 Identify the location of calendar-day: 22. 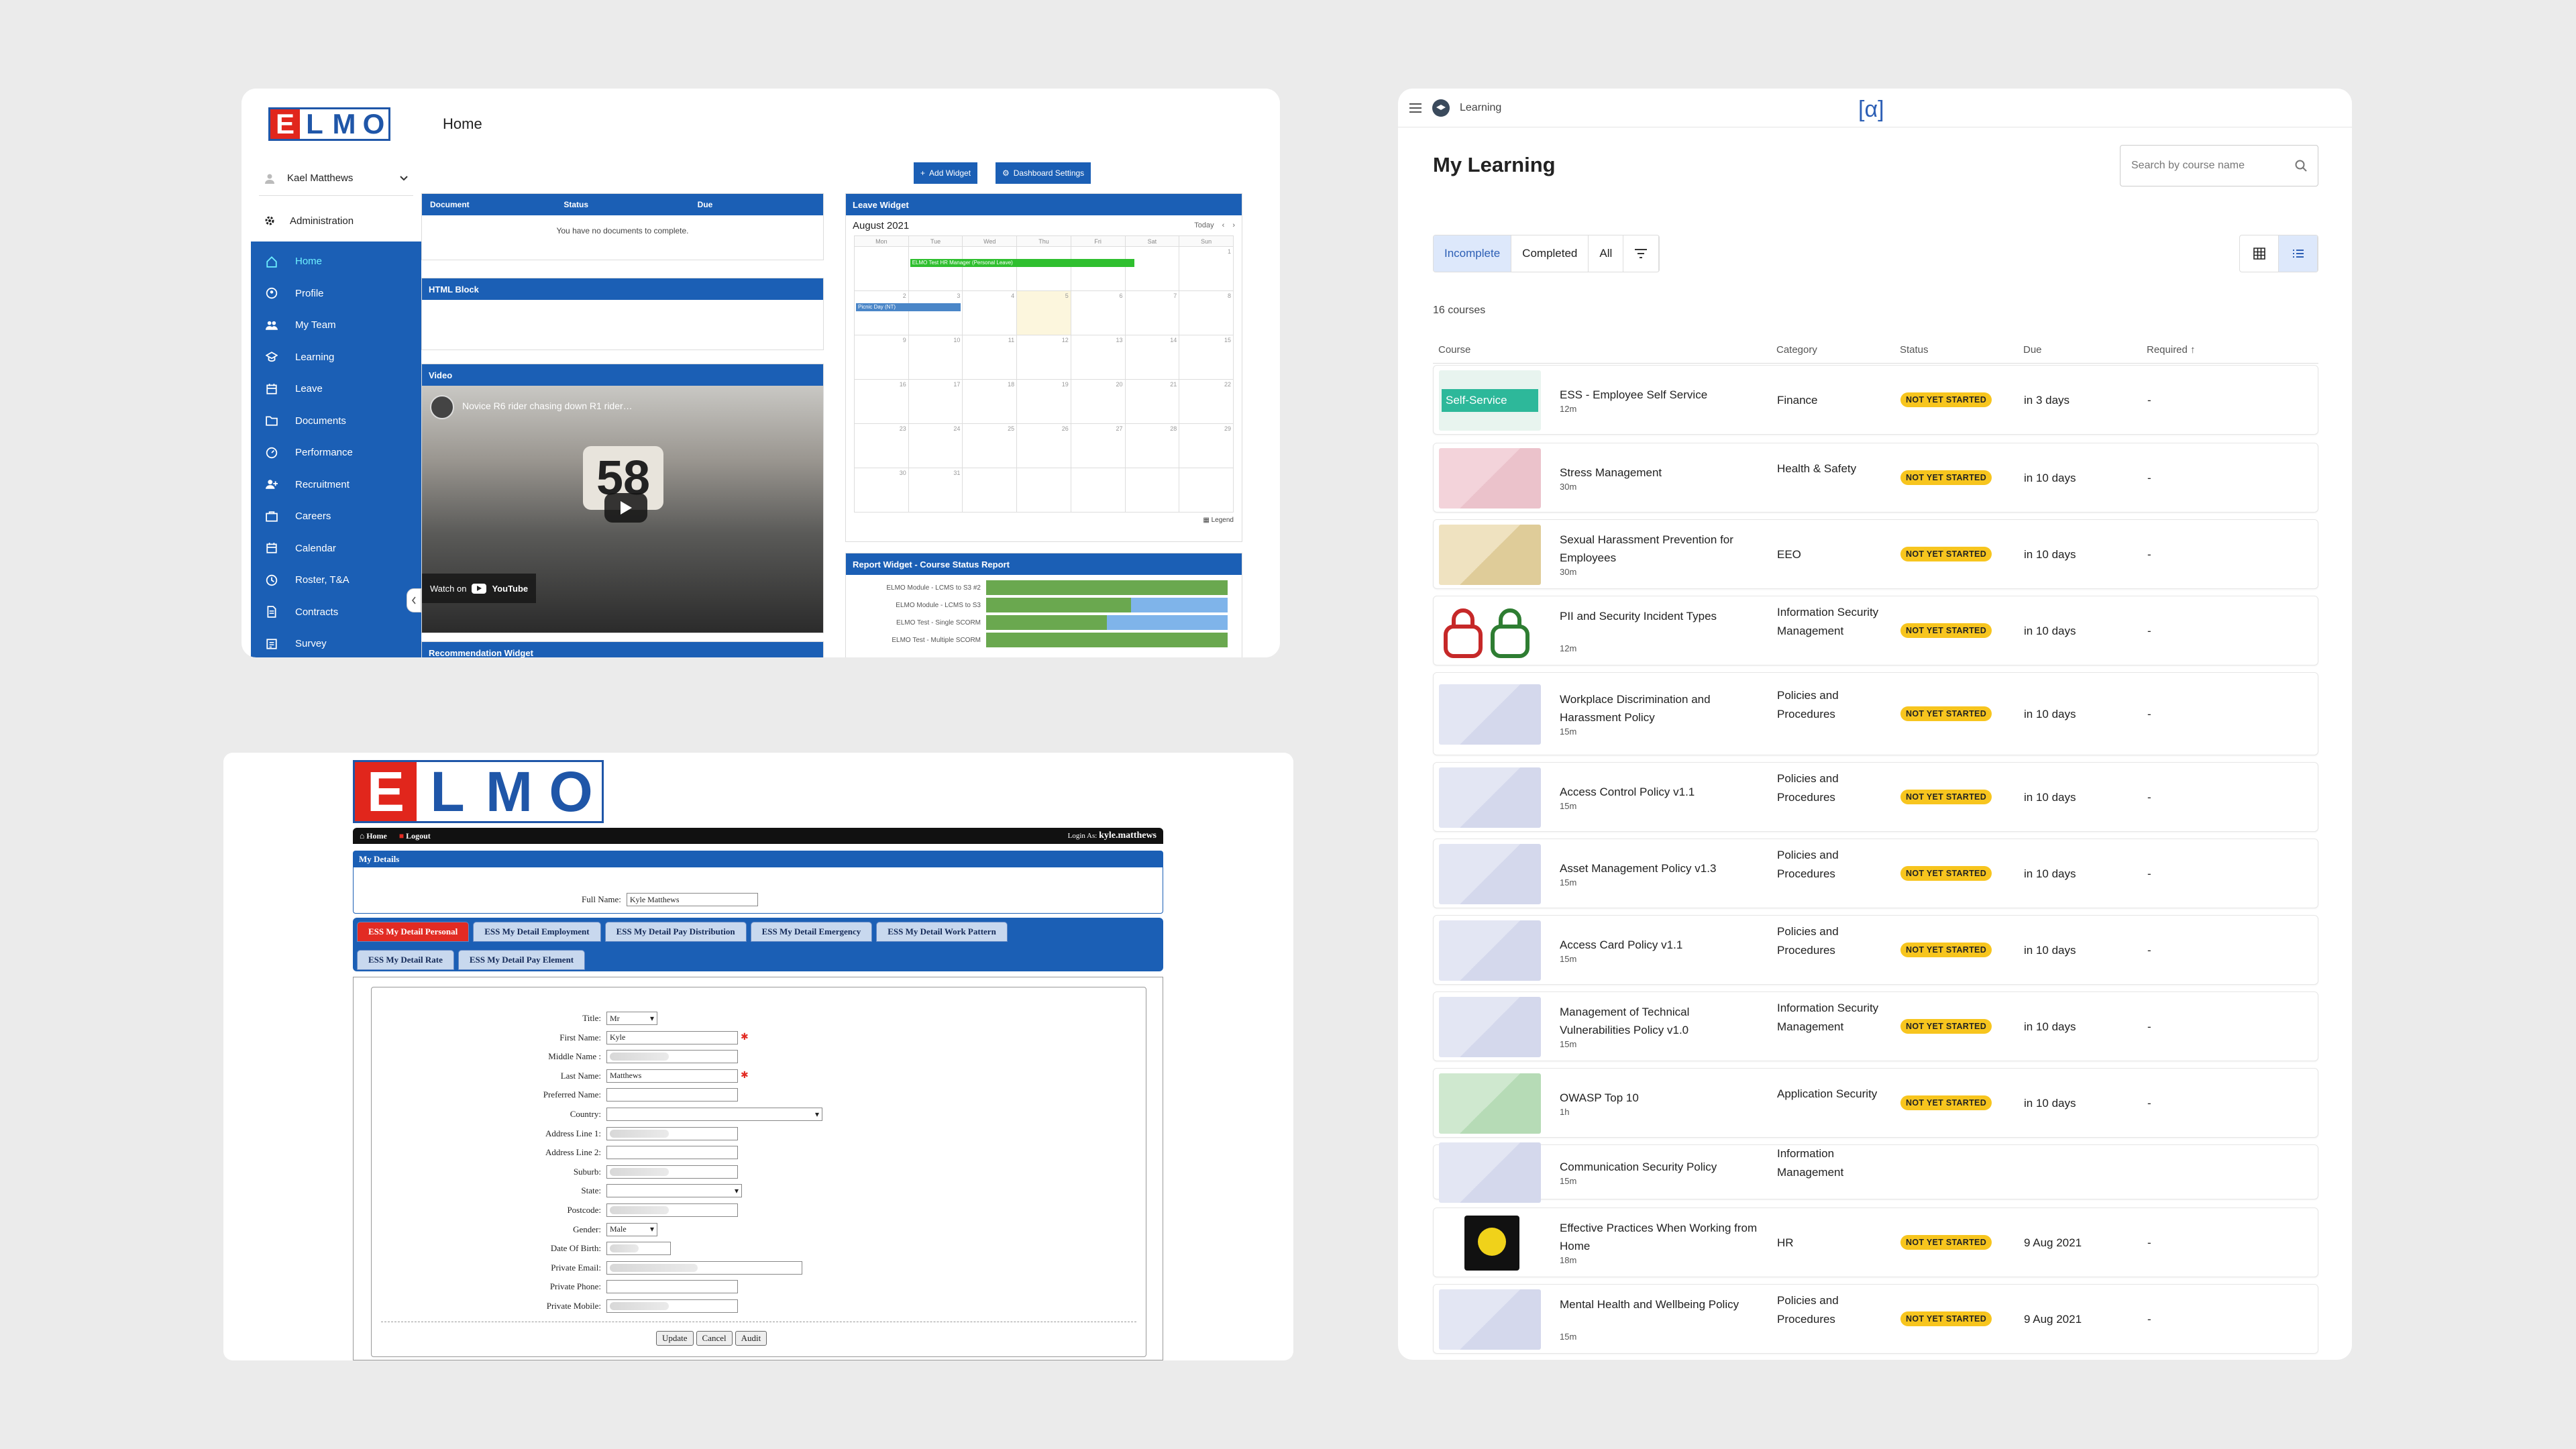
(1206, 401).